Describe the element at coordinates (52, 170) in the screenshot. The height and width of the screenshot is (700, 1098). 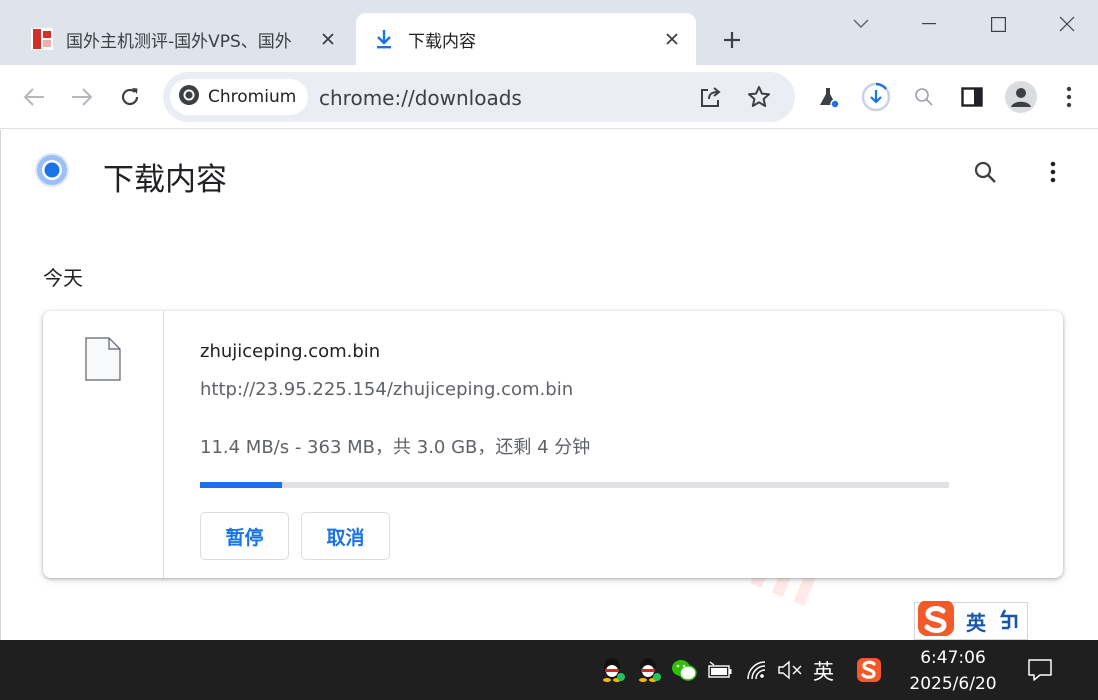
I see `chrome-logo-icon` at that location.